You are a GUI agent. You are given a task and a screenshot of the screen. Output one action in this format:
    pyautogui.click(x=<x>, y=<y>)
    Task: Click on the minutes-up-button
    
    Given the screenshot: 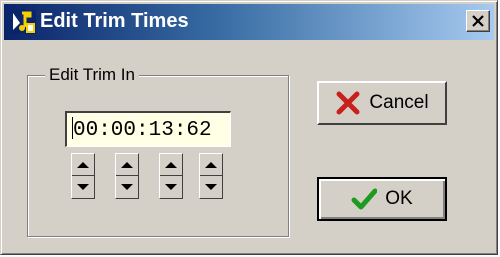 What is the action you would take?
    pyautogui.click(x=127, y=165)
    